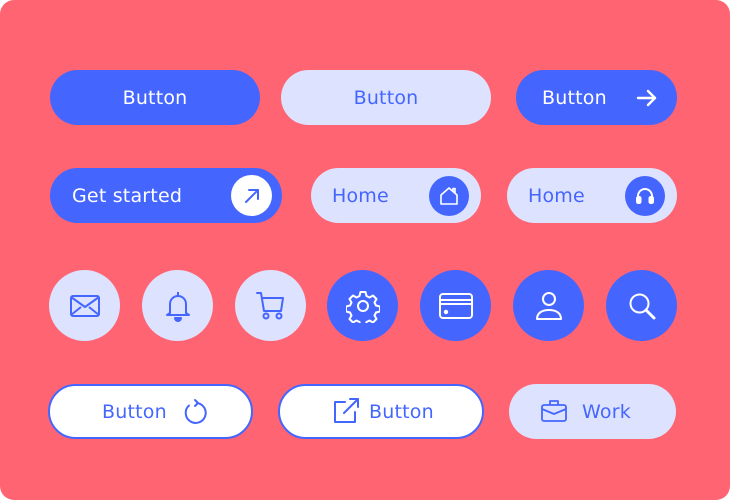 The height and width of the screenshot is (500, 730). I want to click on arrow-right-icon, so click(647, 98).